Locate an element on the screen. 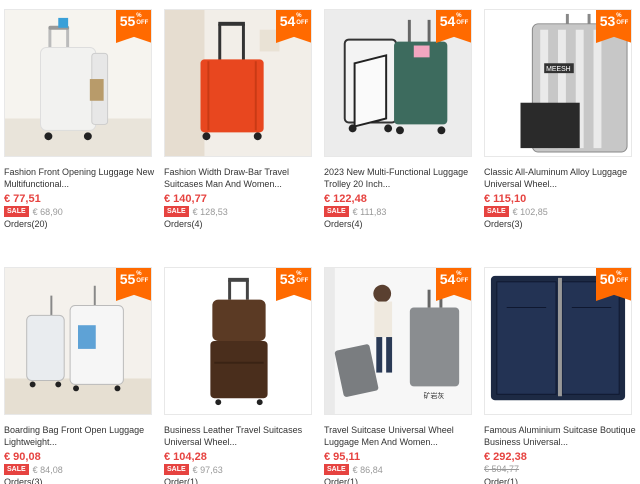 The width and height of the screenshot is (640, 484). sale-row: SALE € 84,08 is located at coordinates (33, 469).